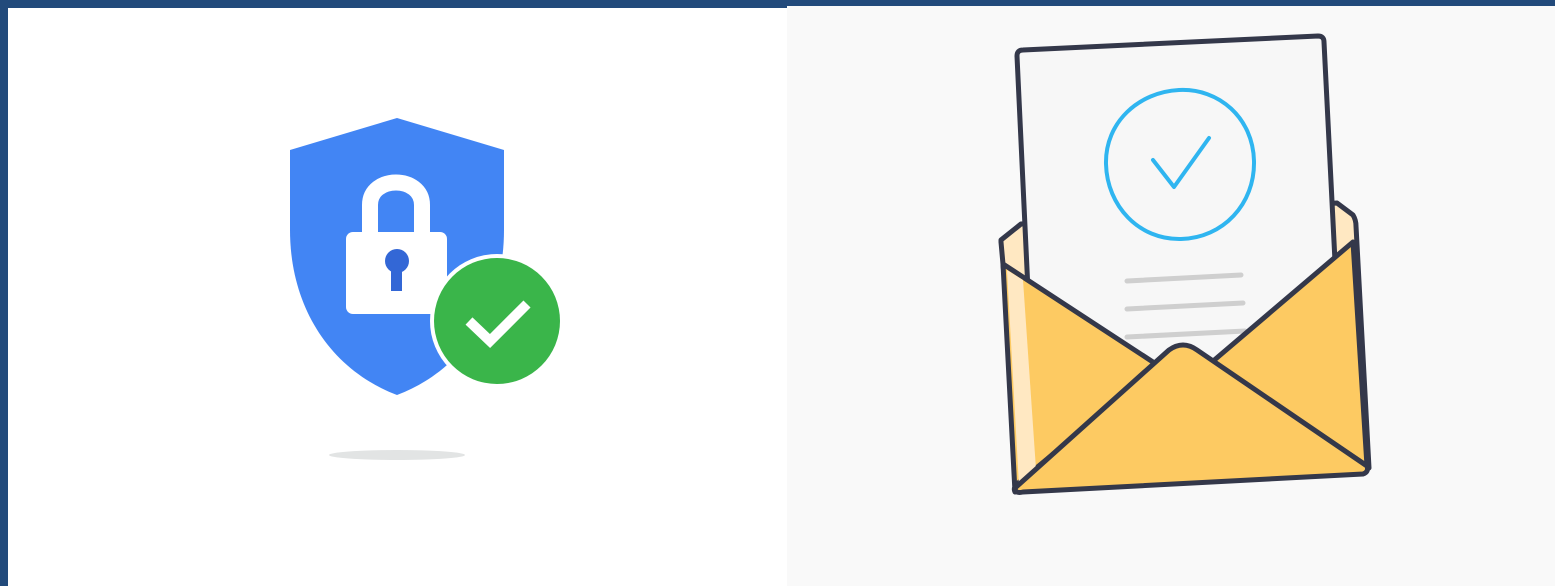 The height and width of the screenshot is (586, 1555). I want to click on shield-shadow, so click(397, 455).